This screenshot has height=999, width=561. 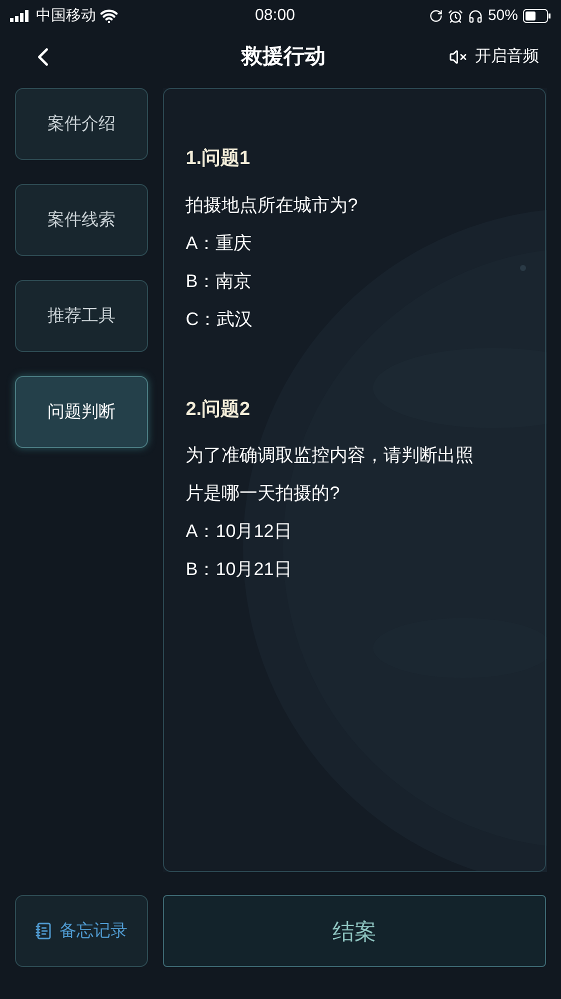 I want to click on sidebar-tab: 案件线索, so click(x=81, y=220).